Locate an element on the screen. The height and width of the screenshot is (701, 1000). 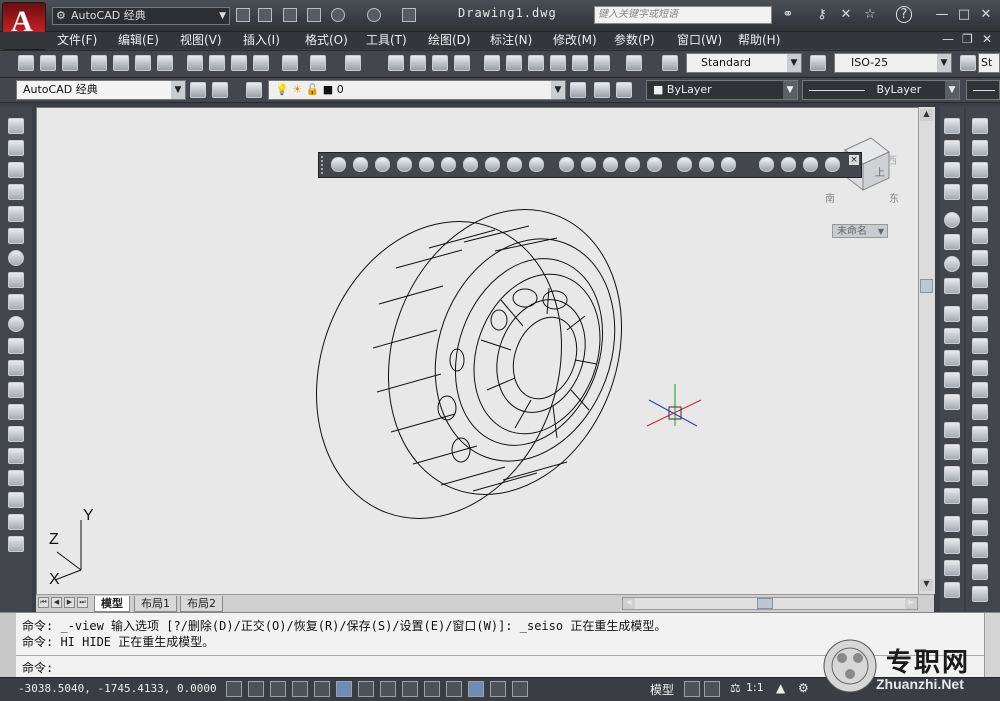
3d-dwf-icon is located at coordinates (165, 63).